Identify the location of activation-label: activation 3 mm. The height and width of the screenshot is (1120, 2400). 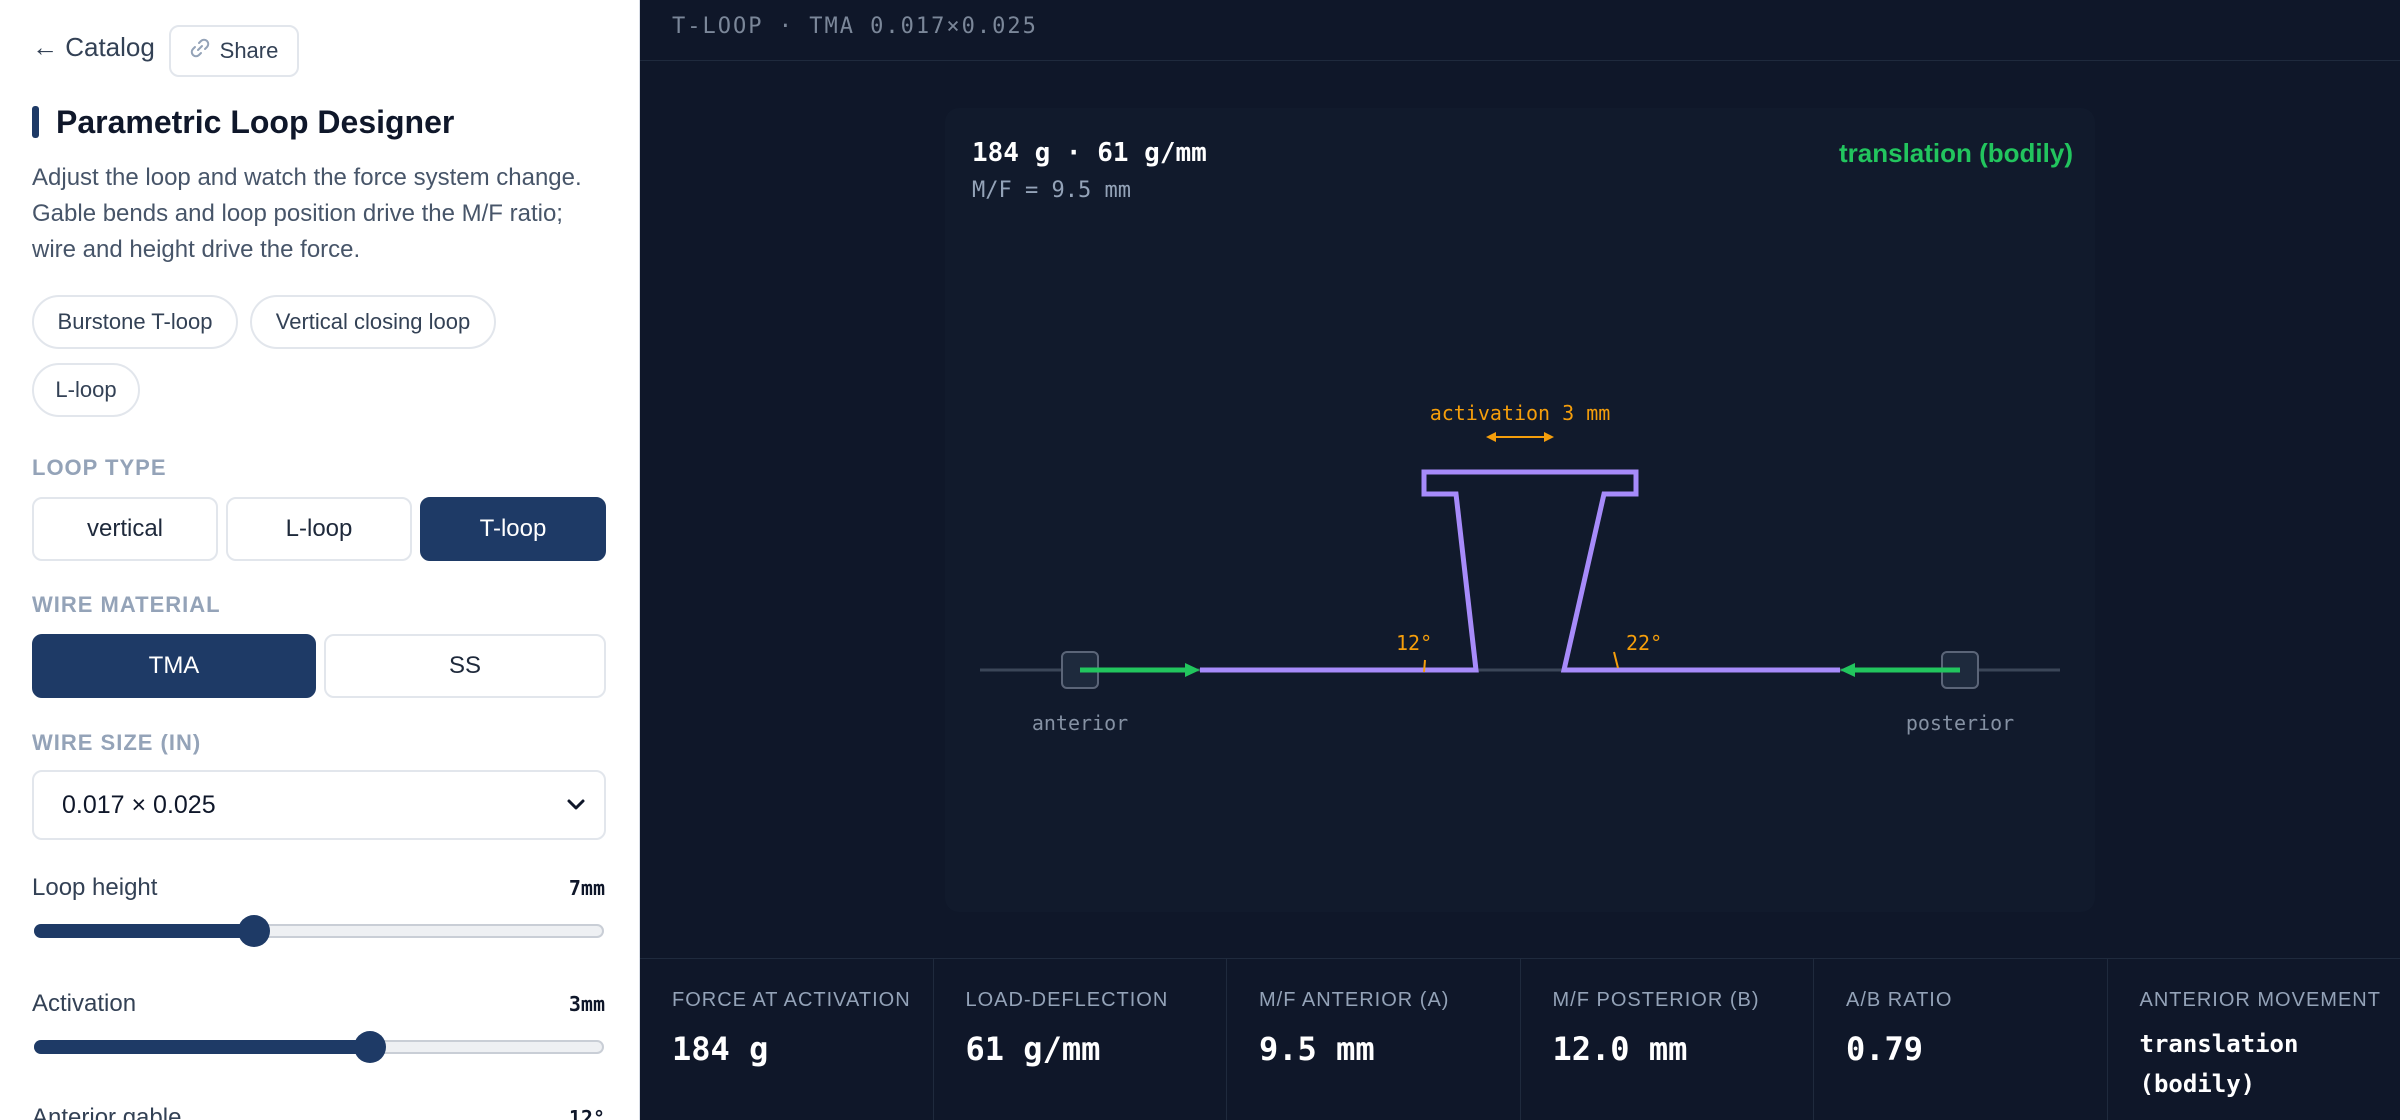
(1520, 413).